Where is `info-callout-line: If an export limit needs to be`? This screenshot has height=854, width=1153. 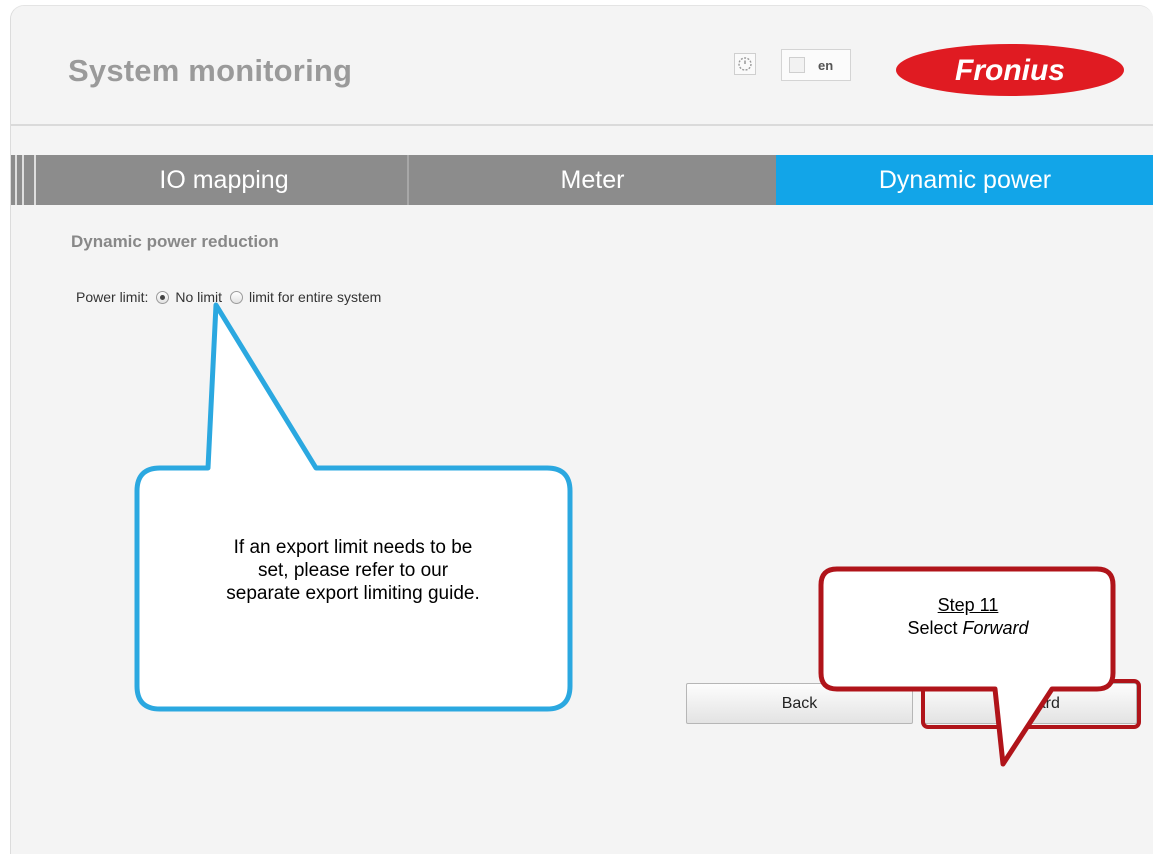 info-callout-line: If an export limit needs to be is located at coordinates (353, 547).